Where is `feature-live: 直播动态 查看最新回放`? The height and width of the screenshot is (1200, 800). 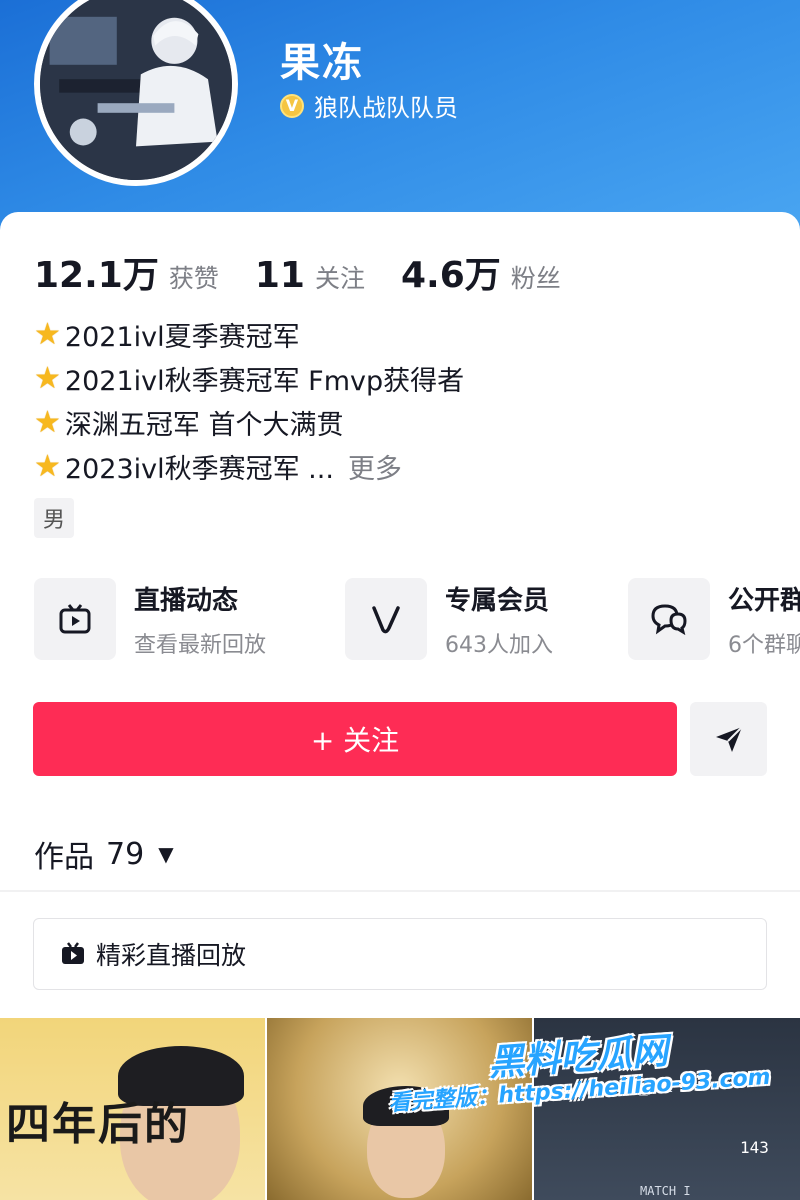 feature-live: 直播动态 查看最新回放 is located at coordinates (150, 619).